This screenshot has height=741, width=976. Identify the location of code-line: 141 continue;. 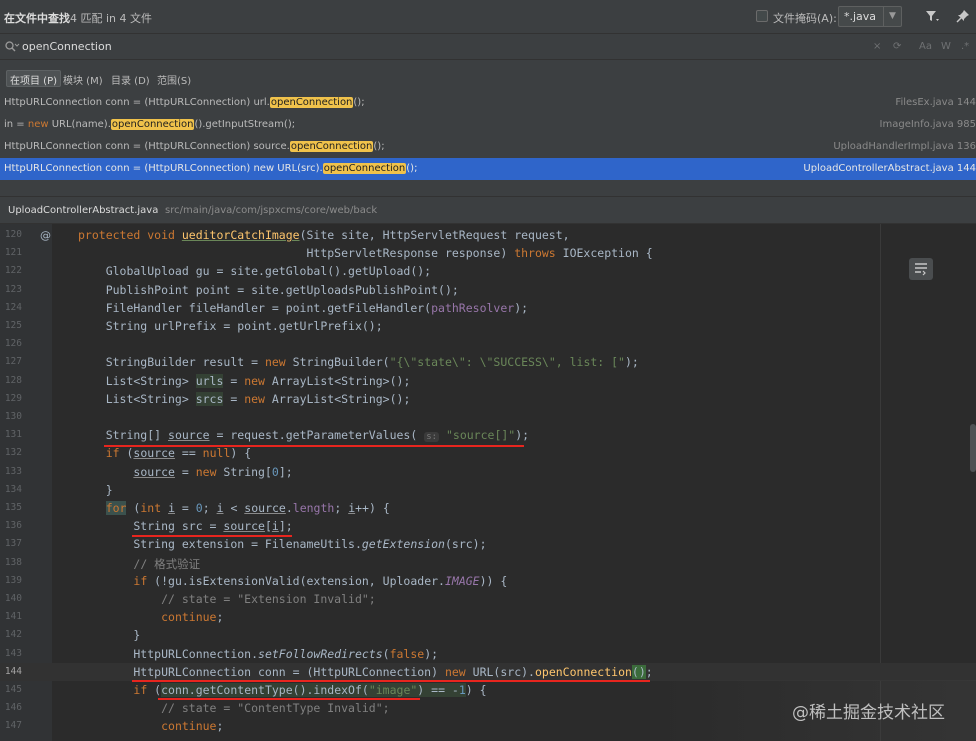
(488, 617).